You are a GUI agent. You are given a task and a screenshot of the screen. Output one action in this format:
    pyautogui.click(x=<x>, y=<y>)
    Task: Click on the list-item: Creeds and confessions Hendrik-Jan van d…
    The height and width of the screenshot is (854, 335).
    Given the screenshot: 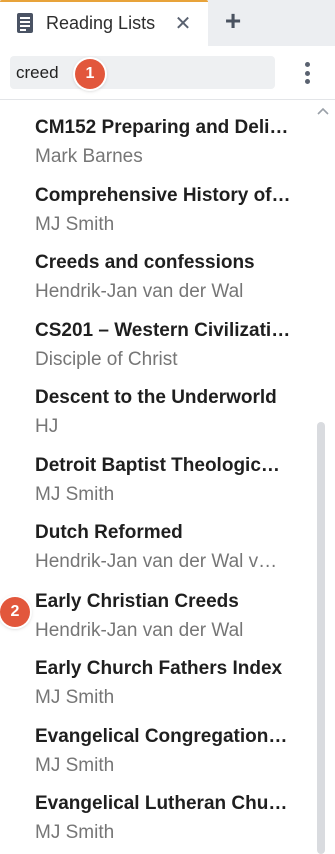 What is the action you would take?
    pyautogui.click(x=166, y=283)
    